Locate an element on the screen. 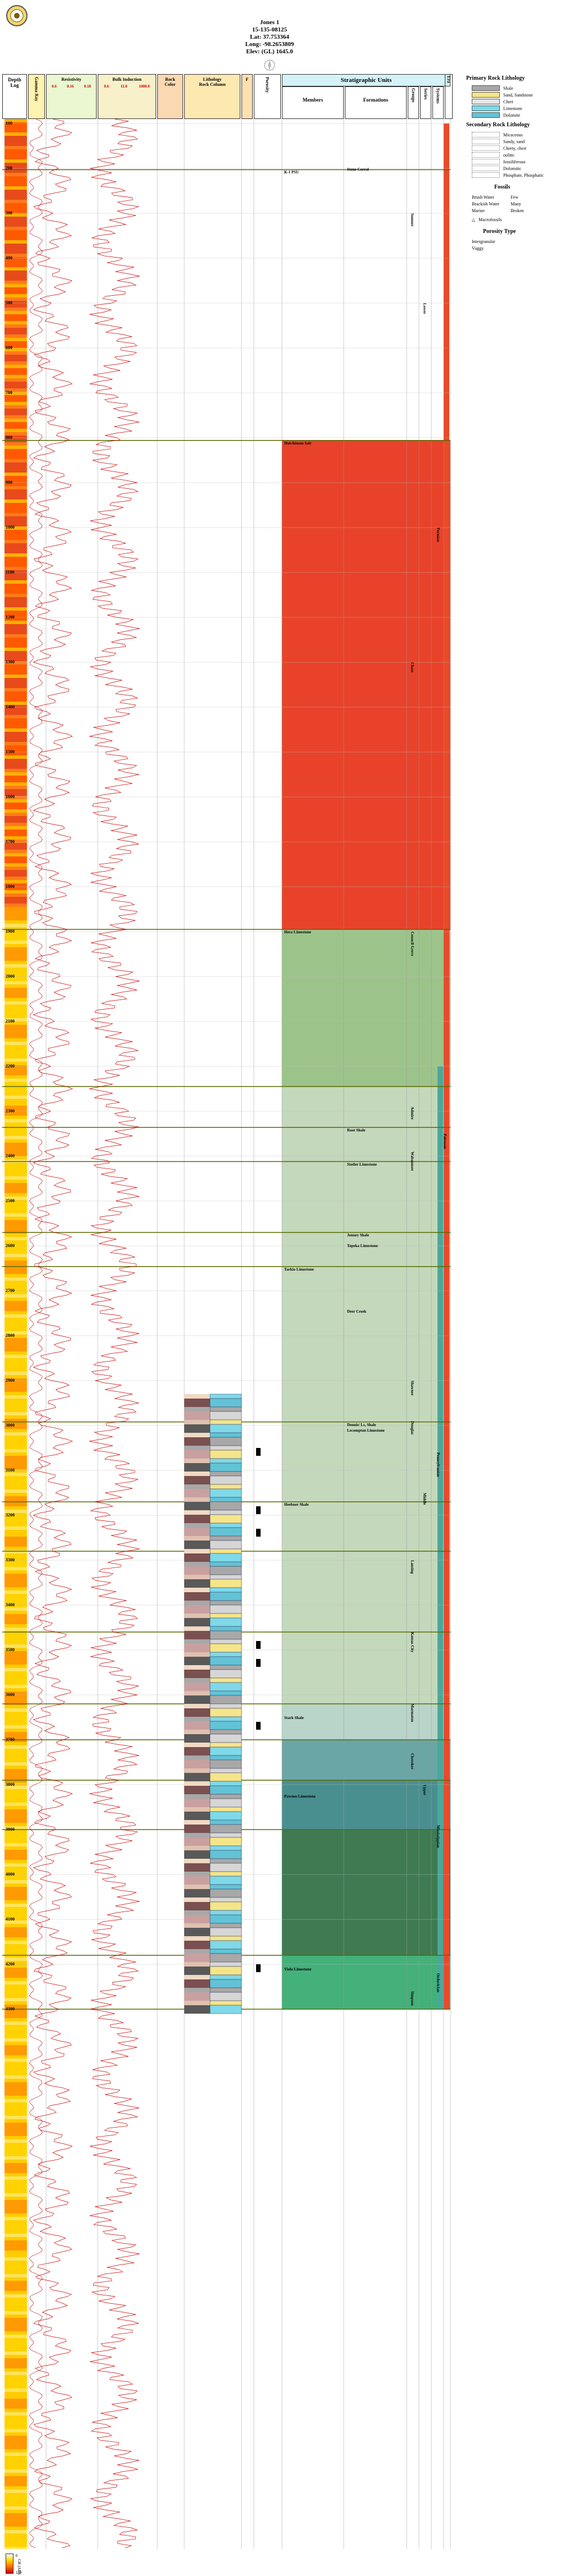  legend-primary-item: Shale is located at coordinates (528, 88).